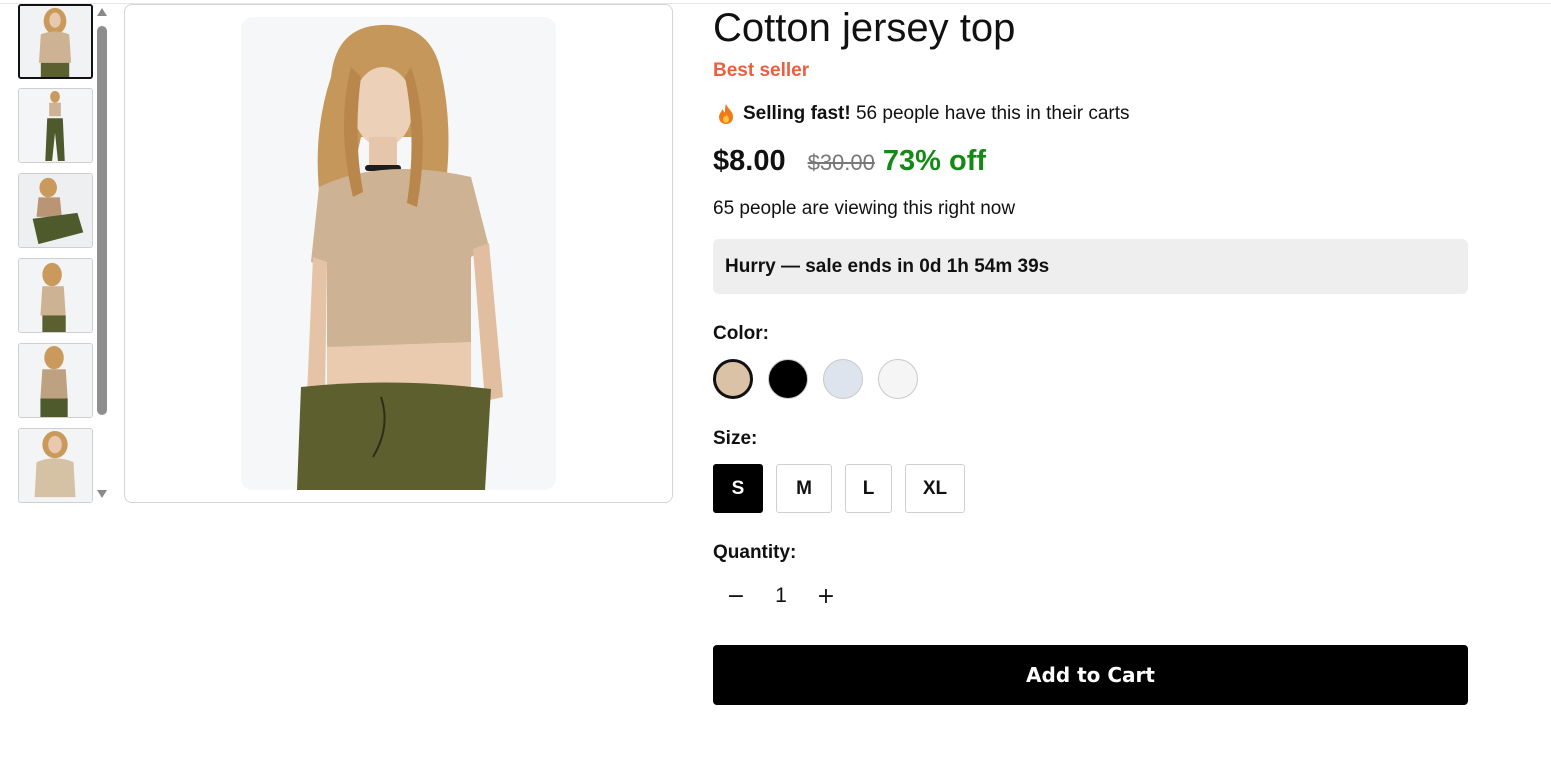 Image resolution: width=1551 pixels, height=757 pixels. What do you see at coordinates (804, 488) in the screenshot?
I see `size-button-m: M` at bounding box center [804, 488].